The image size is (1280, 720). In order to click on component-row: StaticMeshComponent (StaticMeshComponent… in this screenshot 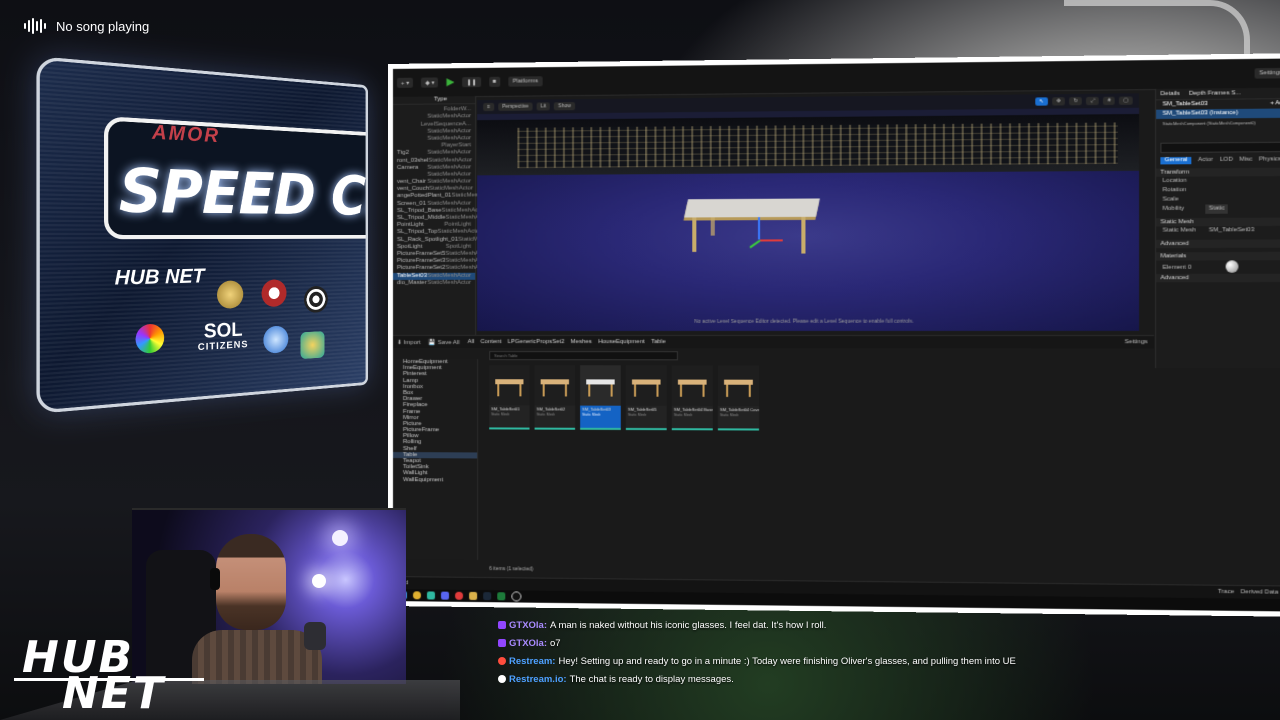, I will do `click(1218, 123)`.